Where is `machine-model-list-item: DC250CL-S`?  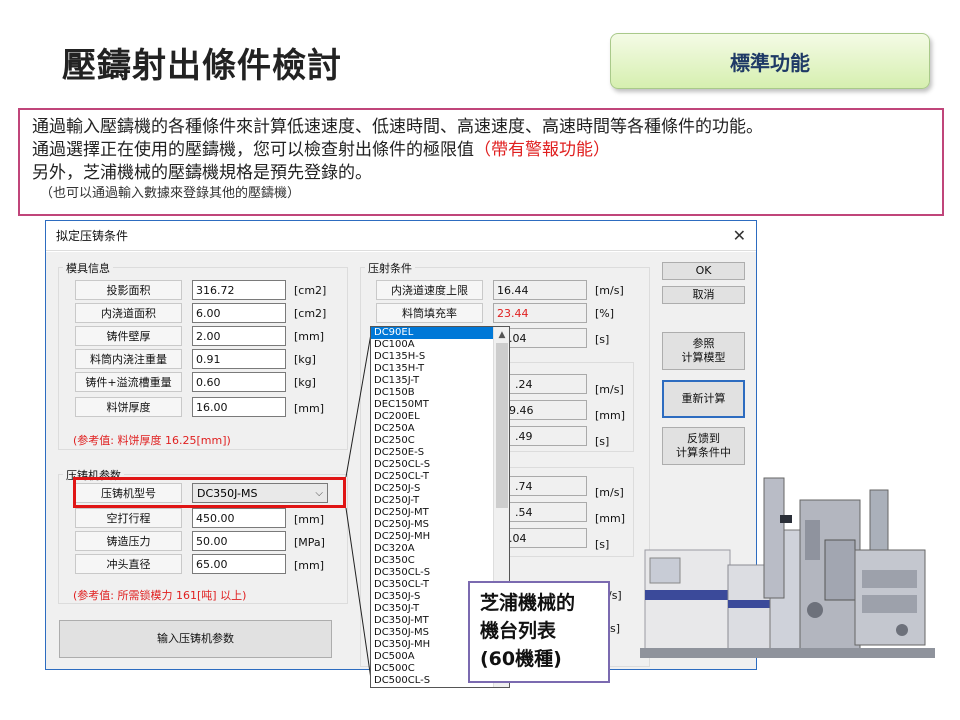
machine-model-list-item: DC250CL-S is located at coordinates (433, 465).